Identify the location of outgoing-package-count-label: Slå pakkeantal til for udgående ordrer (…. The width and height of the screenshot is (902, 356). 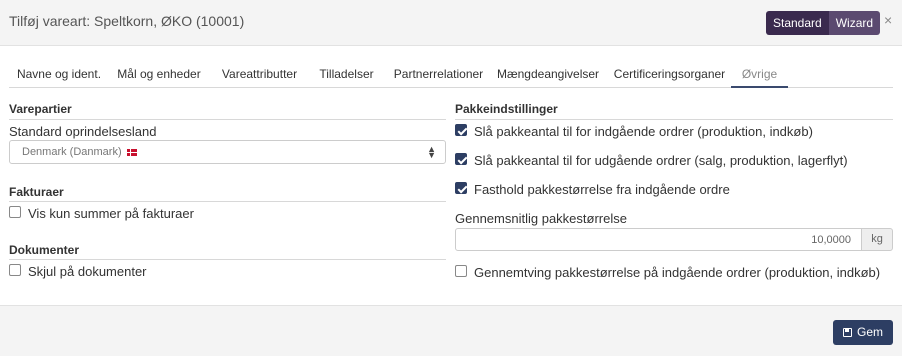
(661, 160).